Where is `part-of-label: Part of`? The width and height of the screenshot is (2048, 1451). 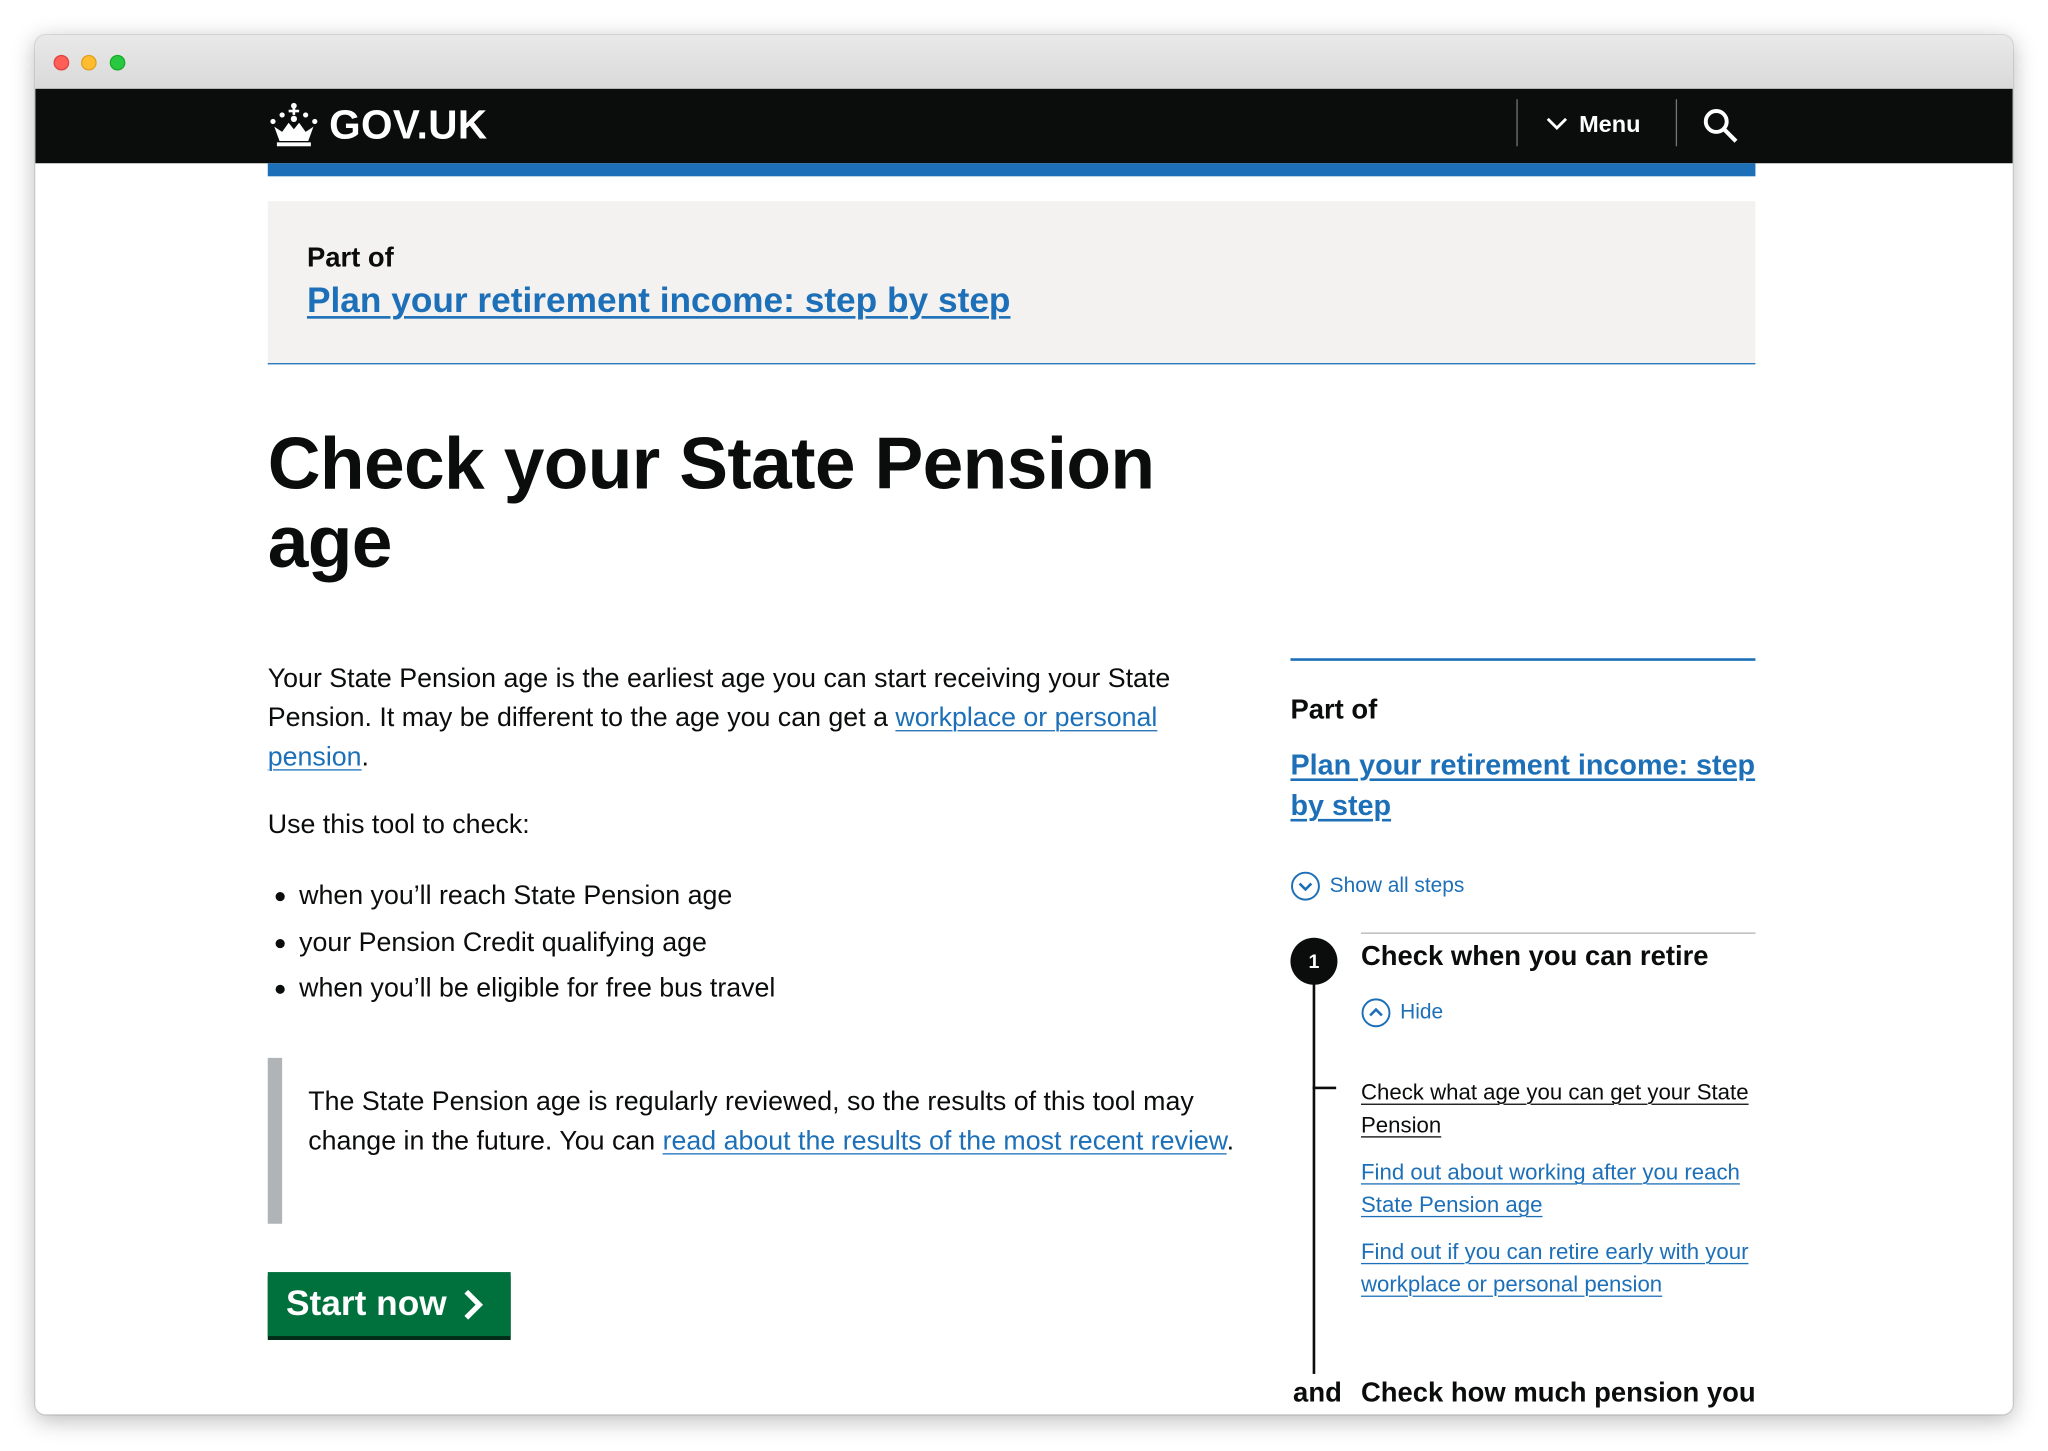 part-of-label: Part of is located at coordinates (350, 257).